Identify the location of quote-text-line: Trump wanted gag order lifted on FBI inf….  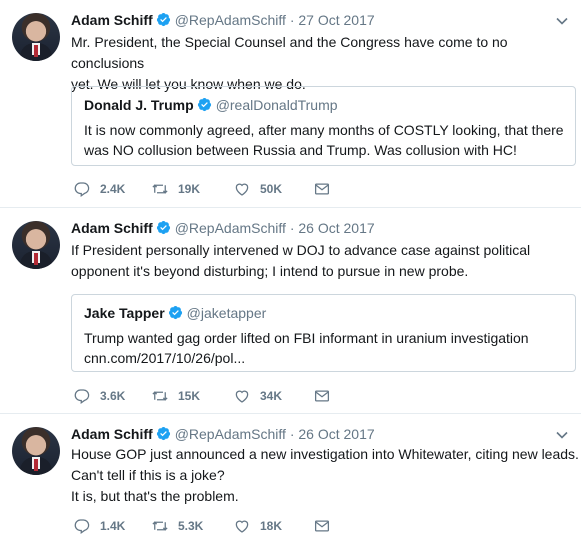
(306, 338).